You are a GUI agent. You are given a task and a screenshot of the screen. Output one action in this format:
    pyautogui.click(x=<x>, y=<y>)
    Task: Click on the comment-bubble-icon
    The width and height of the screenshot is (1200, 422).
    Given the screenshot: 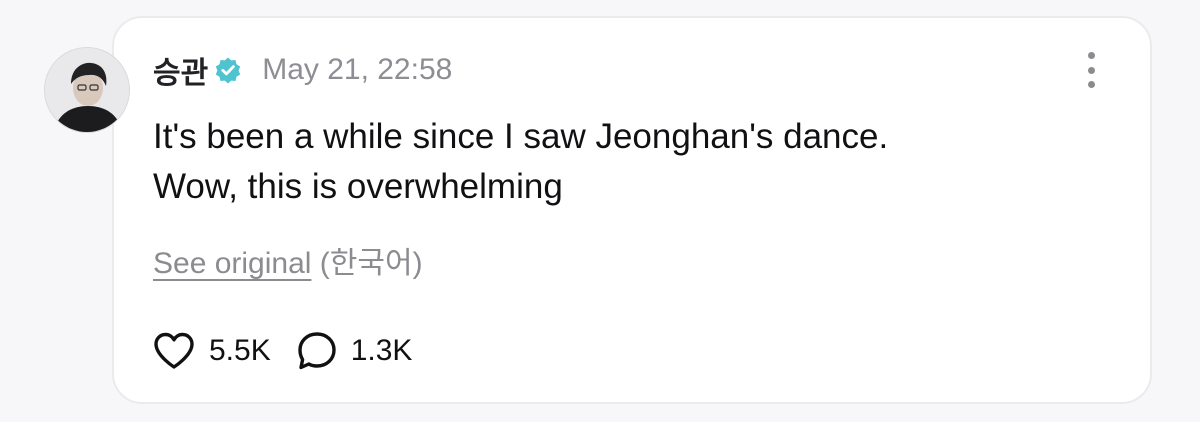 What is the action you would take?
    pyautogui.click(x=317, y=351)
    